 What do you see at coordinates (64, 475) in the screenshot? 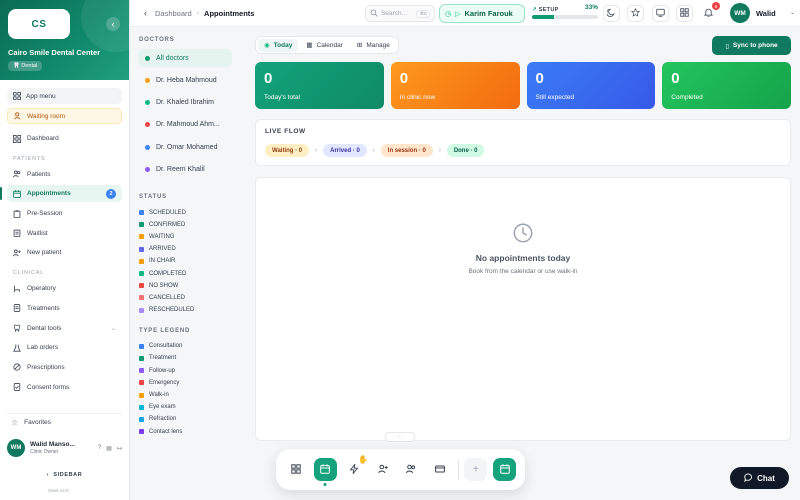
I see `sidebar-toggle-button: ‹ SIDEBAR` at bounding box center [64, 475].